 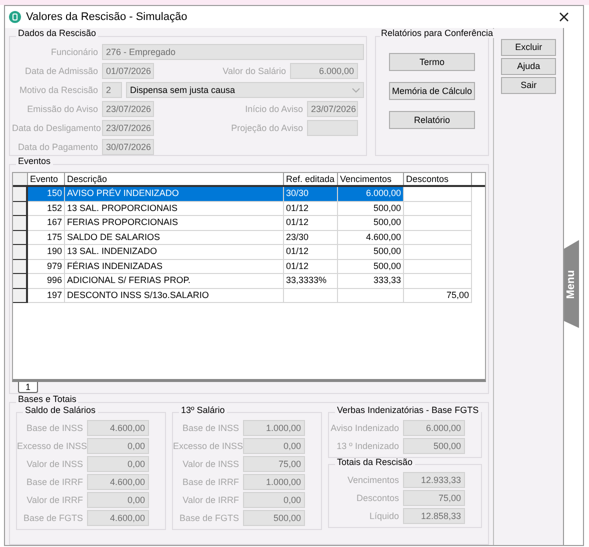 What do you see at coordinates (46, 252) in the screenshot?
I see `table-cell: 190` at bounding box center [46, 252].